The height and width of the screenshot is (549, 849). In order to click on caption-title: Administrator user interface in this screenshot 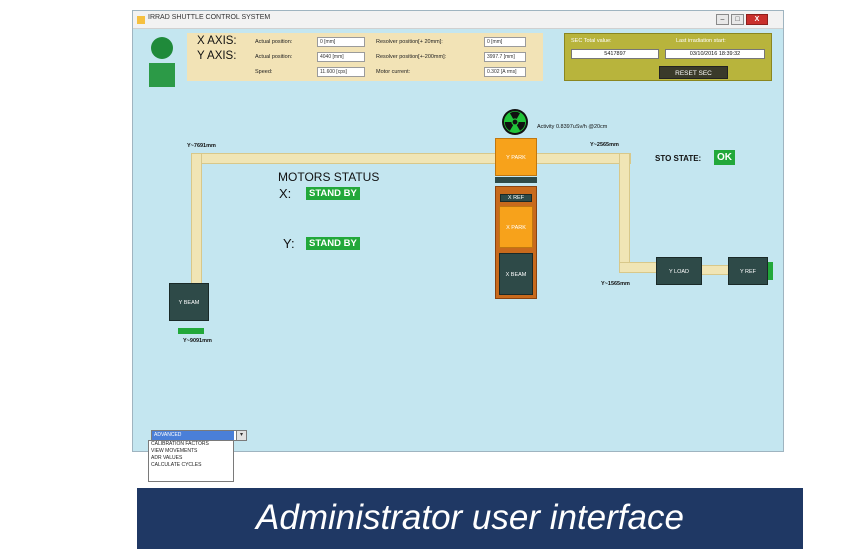, I will do `click(470, 517)`.